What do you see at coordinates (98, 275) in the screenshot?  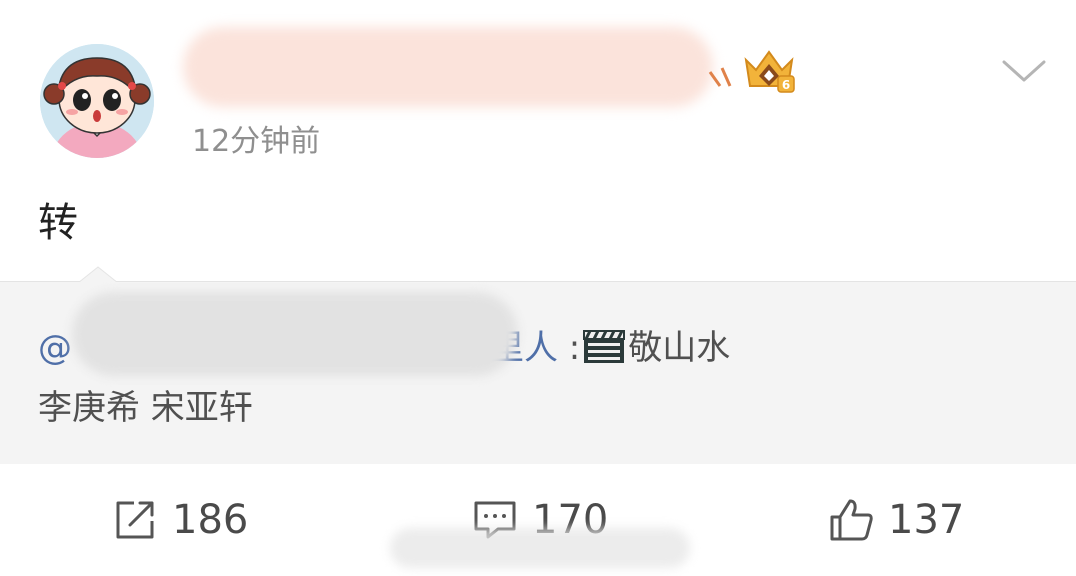 I see `repost-pointer-caret` at bounding box center [98, 275].